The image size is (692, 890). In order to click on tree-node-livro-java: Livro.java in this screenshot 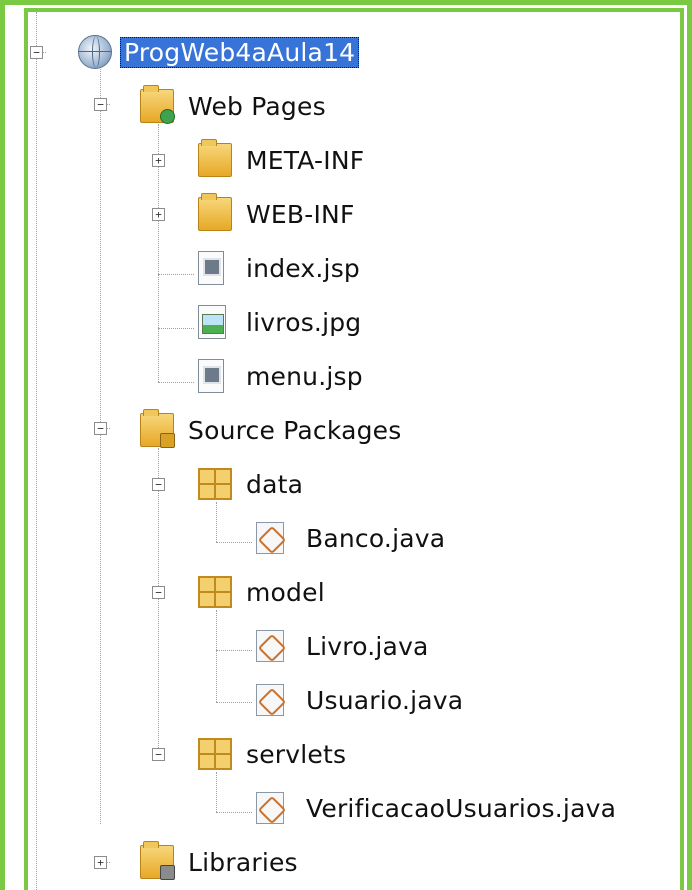, I will do `click(342, 646)`.